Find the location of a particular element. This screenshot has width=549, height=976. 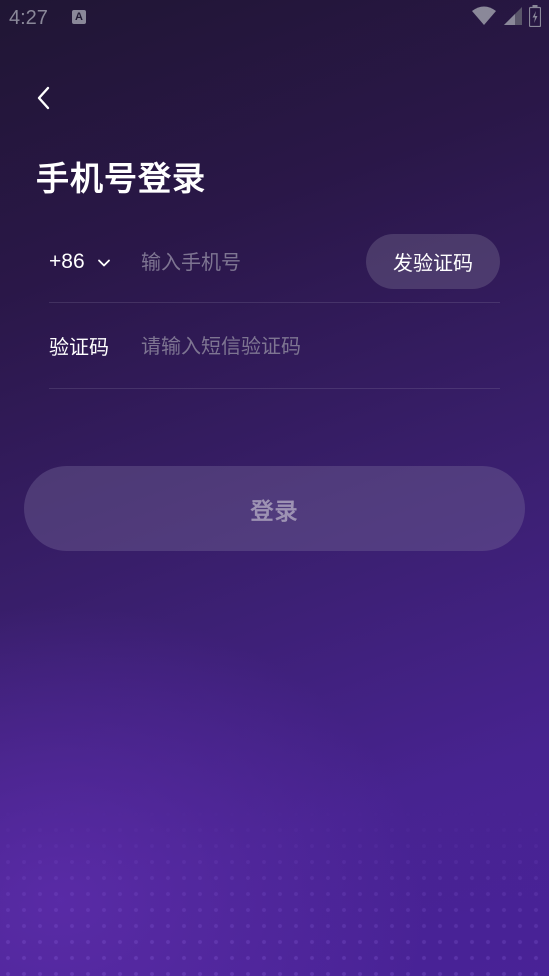

chevron-left-icon is located at coordinates (44, 100).